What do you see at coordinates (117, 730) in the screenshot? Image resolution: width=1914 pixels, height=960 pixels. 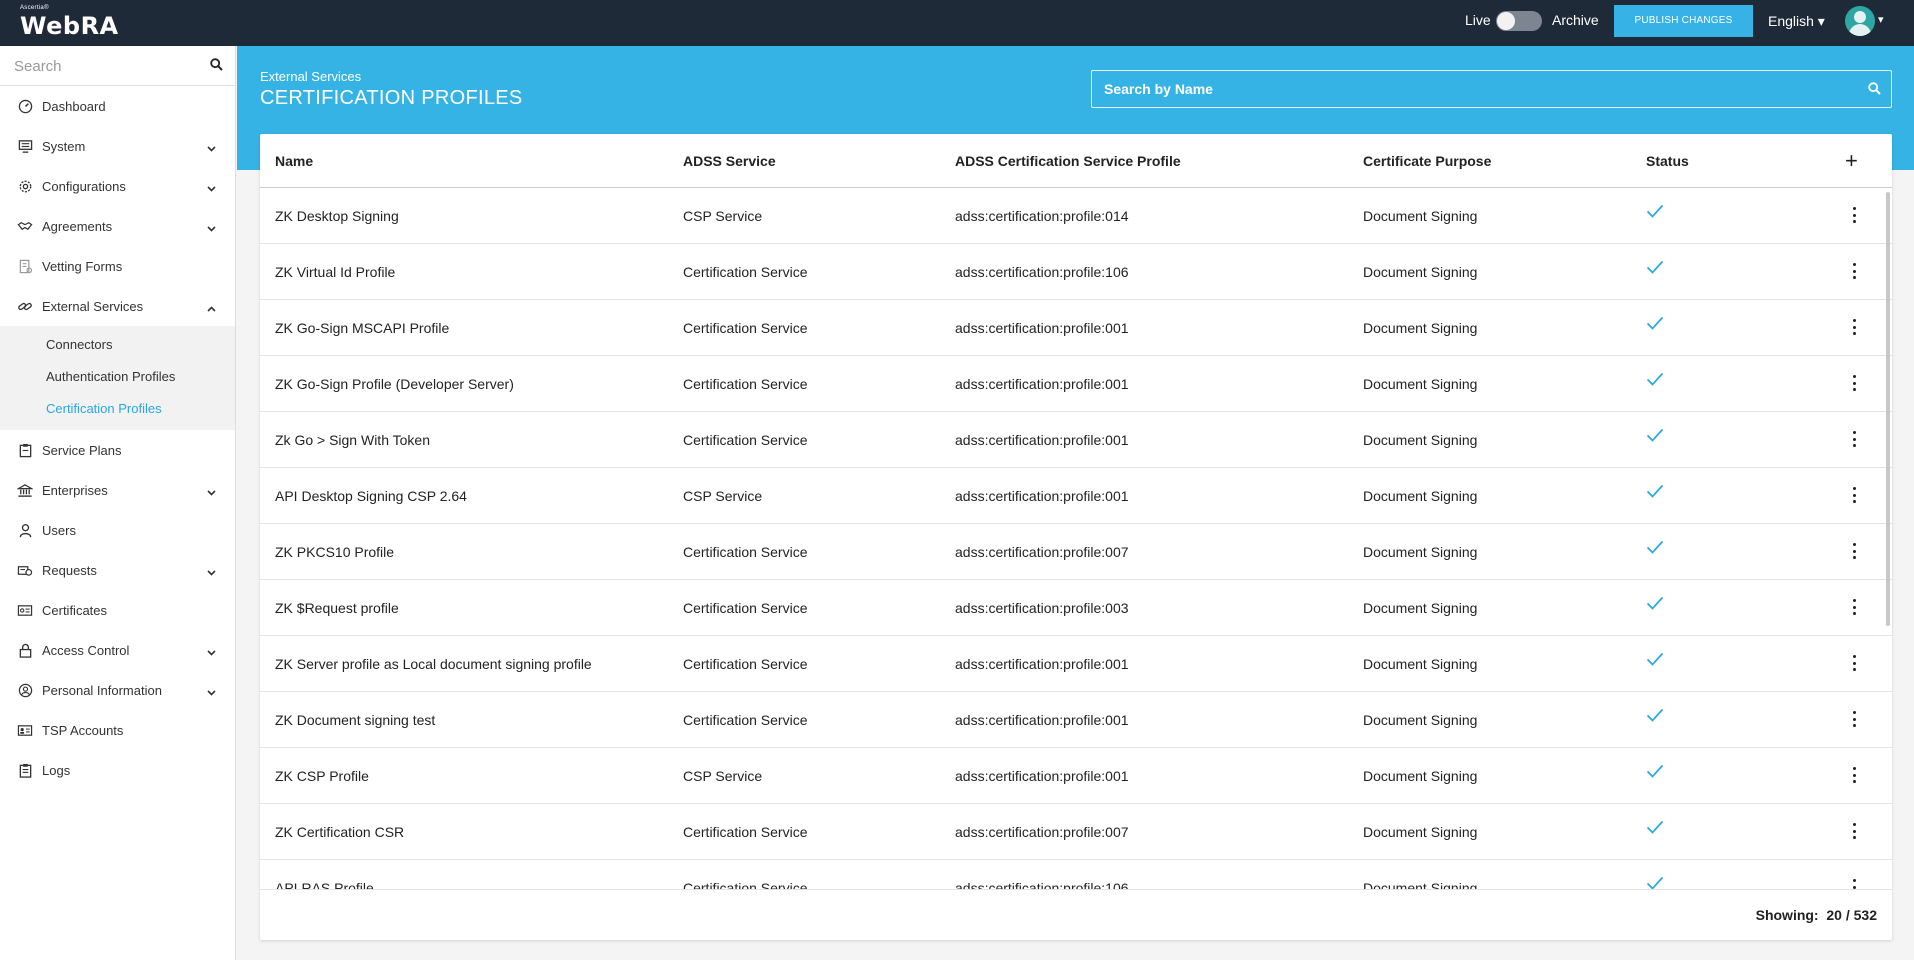 I see `sidebar-item-tsp-accounts: TSP Accounts` at bounding box center [117, 730].